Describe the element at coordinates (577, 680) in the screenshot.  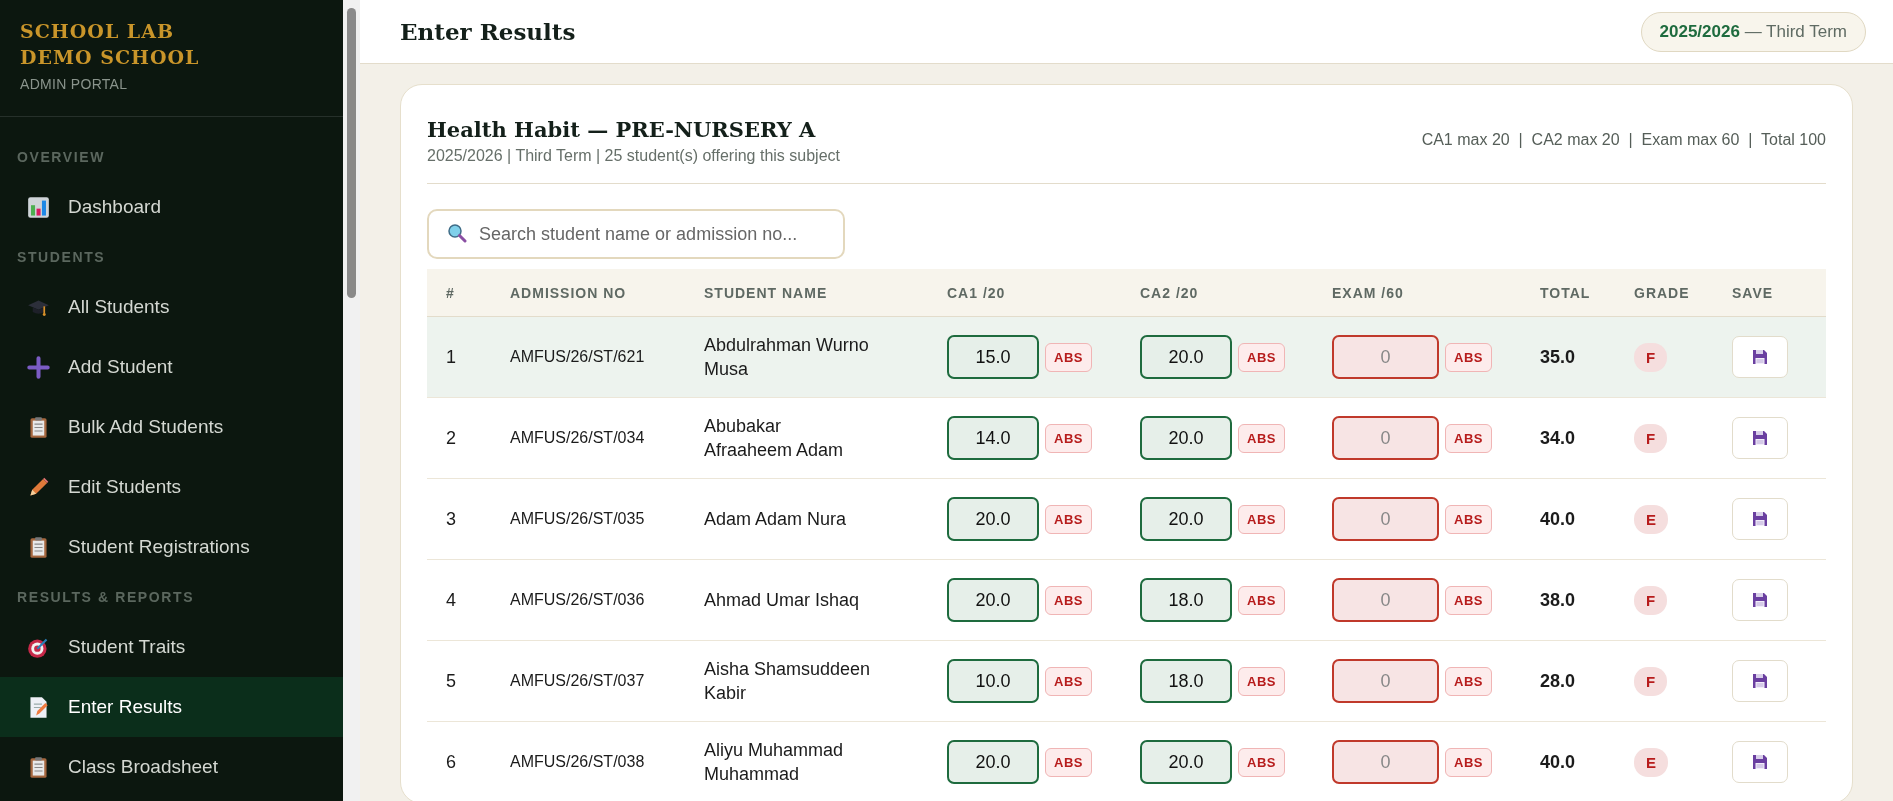
I see `admission-number: AMFUS/26/ST/037` at that location.